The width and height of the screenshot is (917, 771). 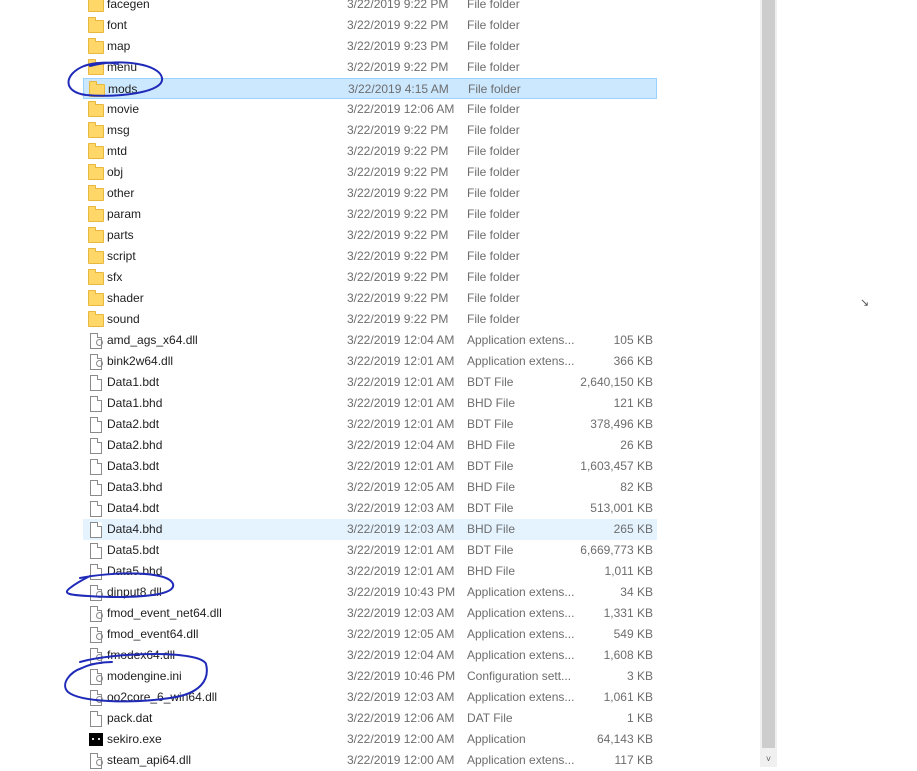 I want to click on file-row: script 3/22/2019 9:22 PM File folder, so click(x=370, y=256).